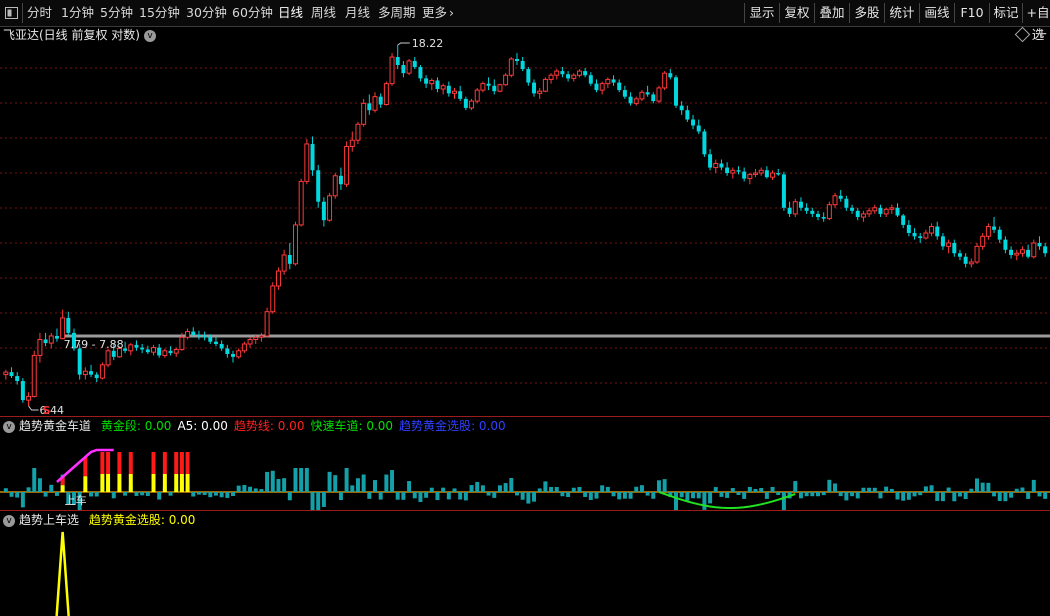 The image size is (1050, 616). What do you see at coordinates (9, 520) in the screenshot?
I see `chevron-down-icon: v` at bounding box center [9, 520].